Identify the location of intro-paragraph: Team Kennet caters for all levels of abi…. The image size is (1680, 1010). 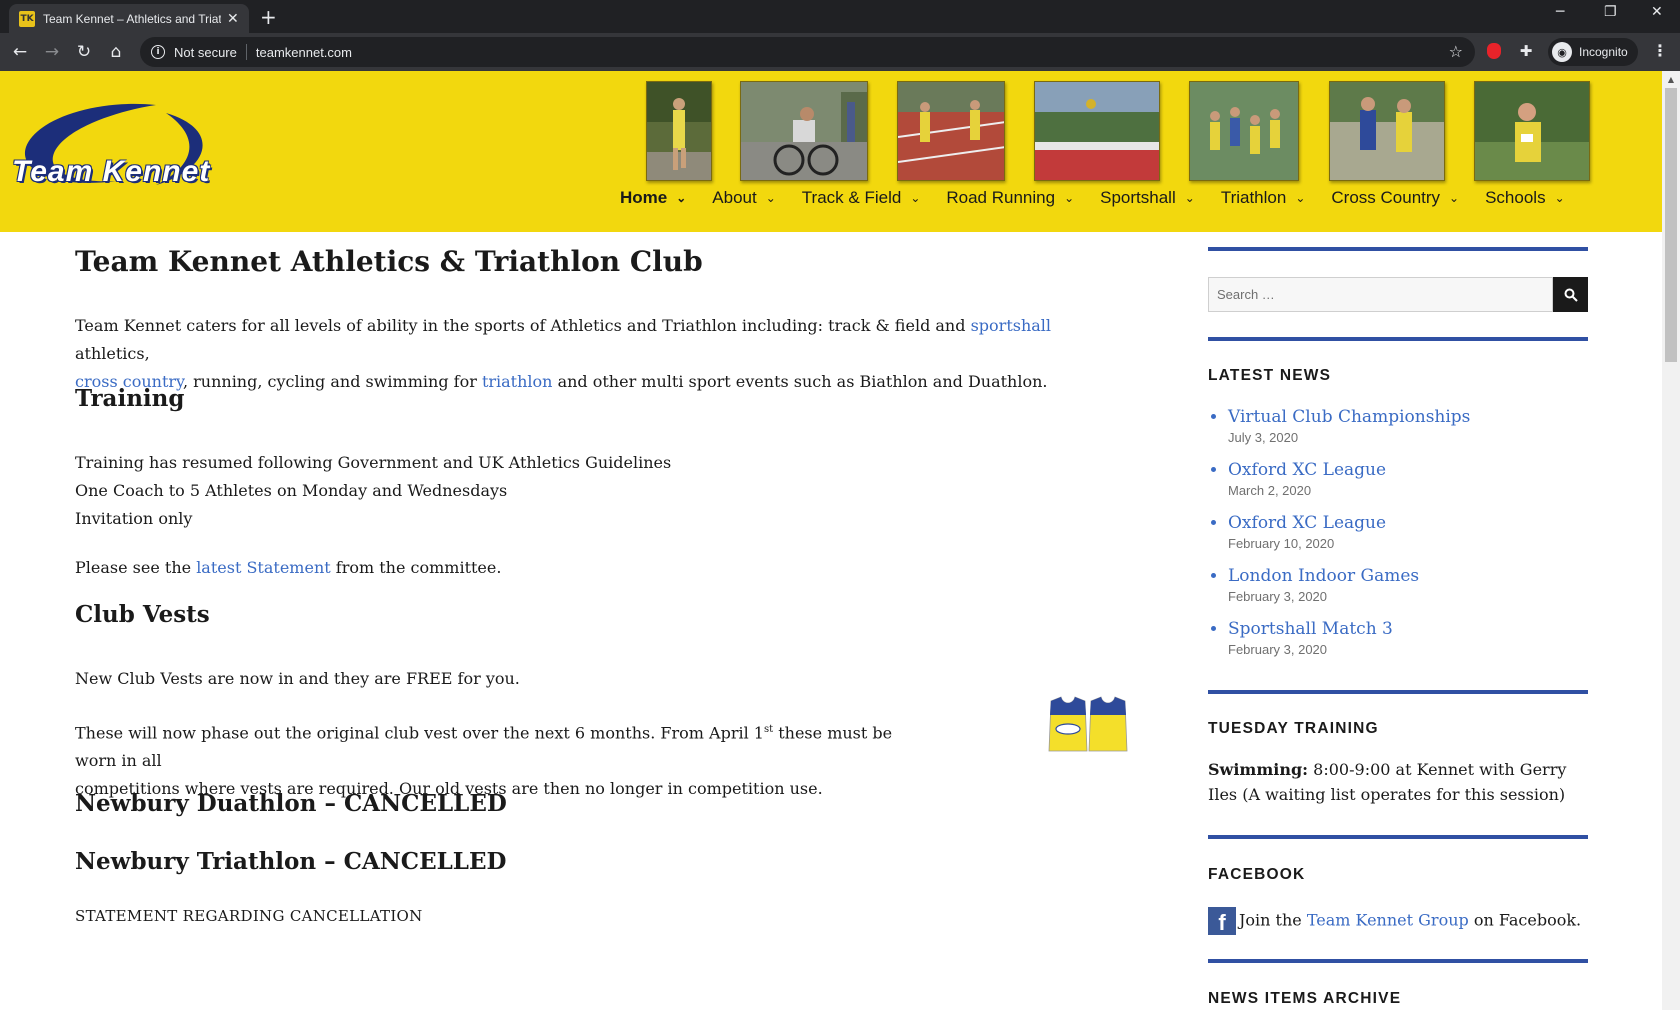
(600, 354).